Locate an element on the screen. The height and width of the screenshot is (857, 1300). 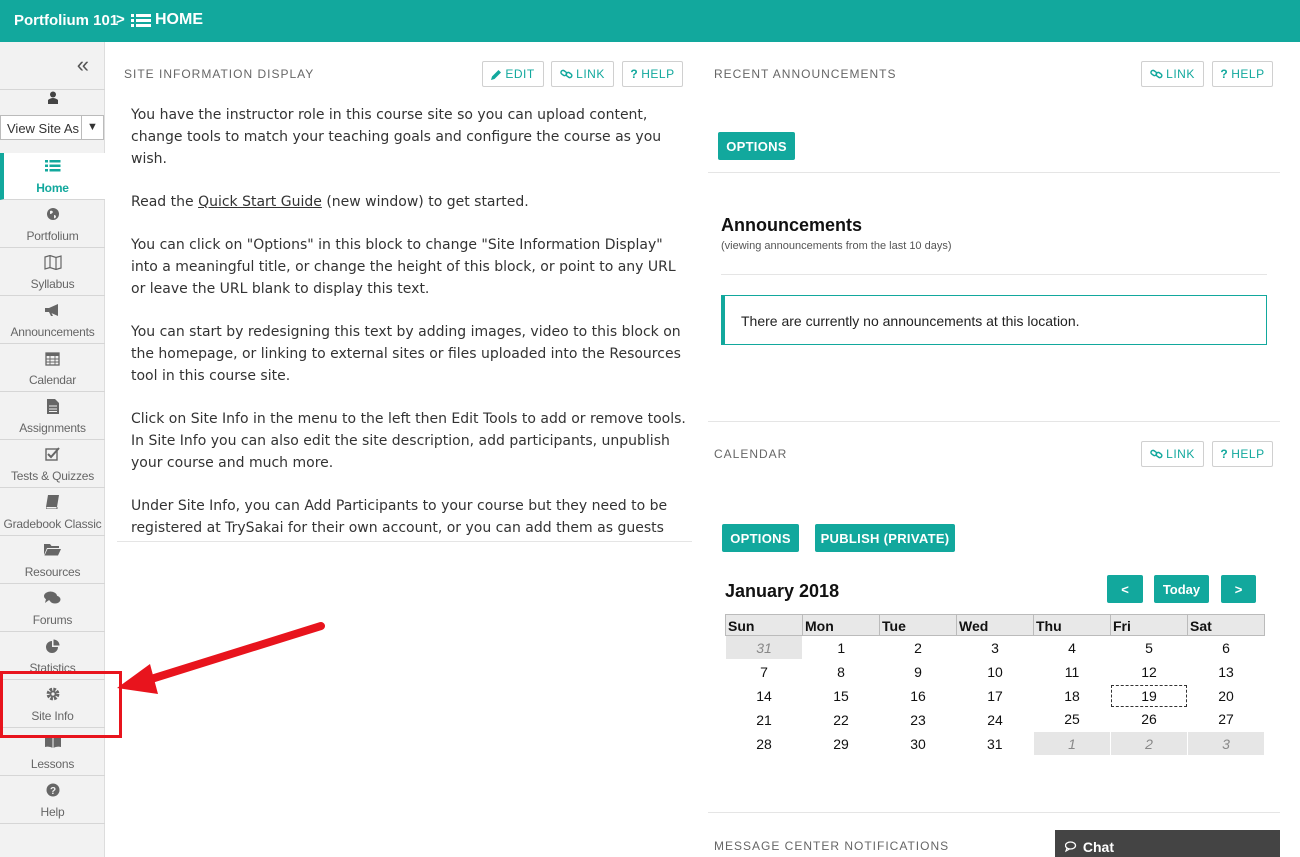
calendar-day-other-month: 2 is located at coordinates (1149, 743).